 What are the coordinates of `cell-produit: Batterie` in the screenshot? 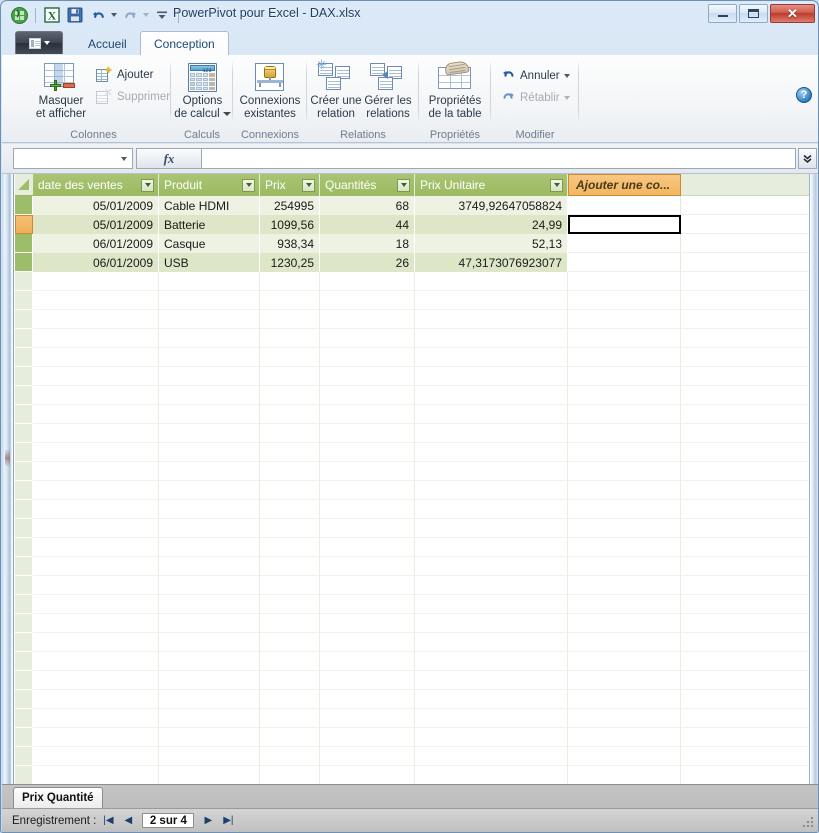 It's located at (209, 224).